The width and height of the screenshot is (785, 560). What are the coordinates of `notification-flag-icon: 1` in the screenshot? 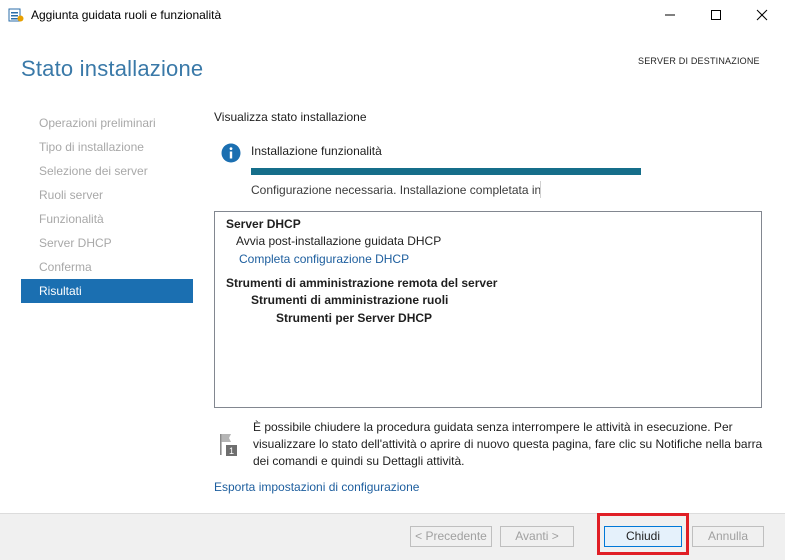 It's located at (229, 445).